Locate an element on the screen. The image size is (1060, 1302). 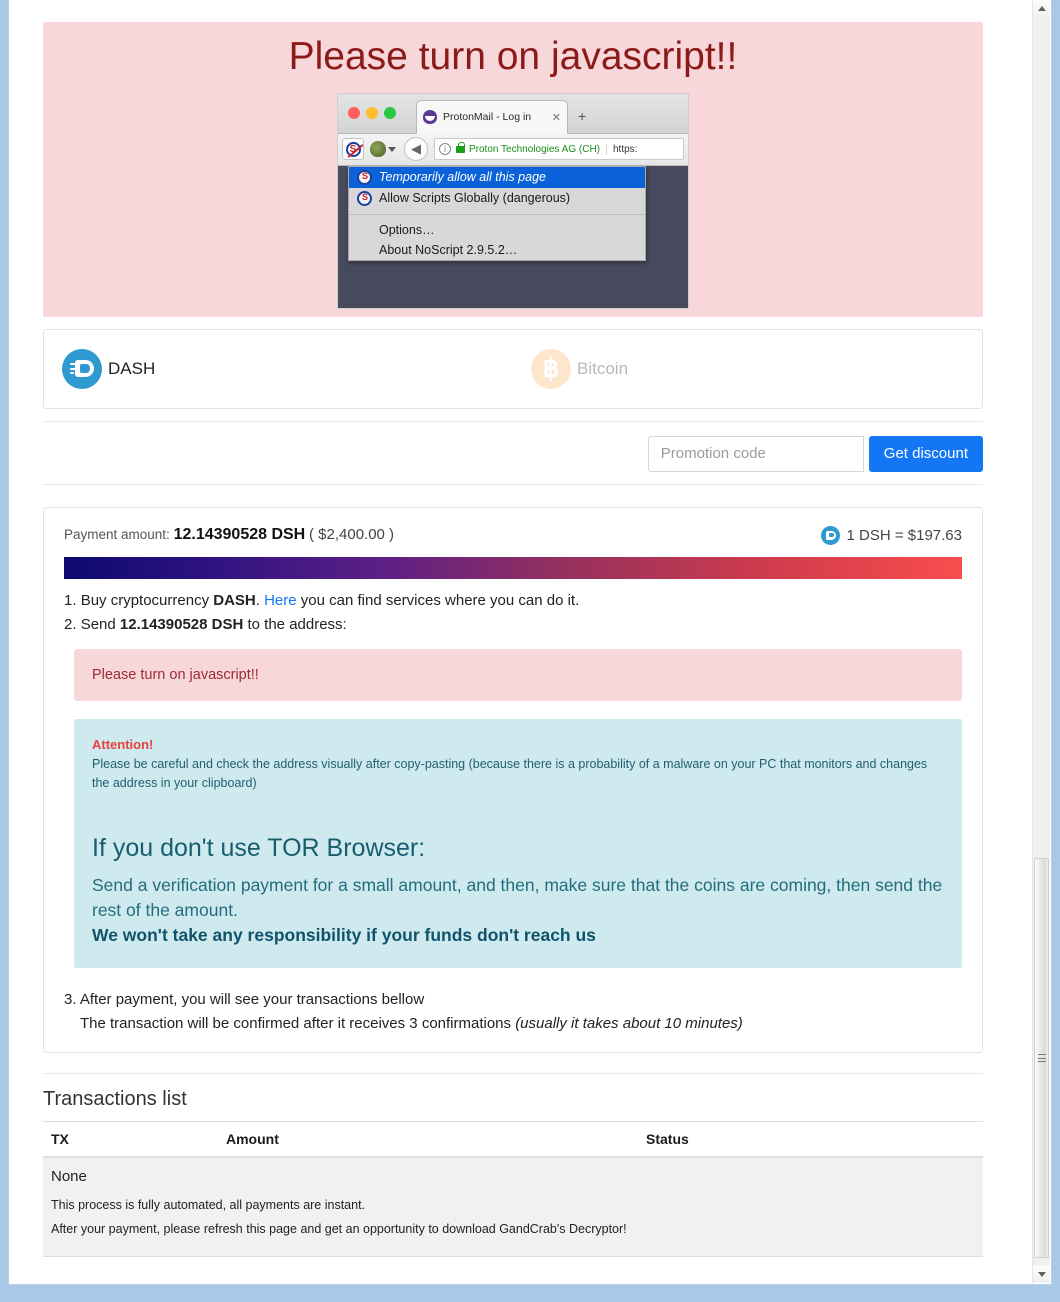
menu-item-allow-globally: Allow Scripts Globally (dangerous) is located at coordinates (497, 198).